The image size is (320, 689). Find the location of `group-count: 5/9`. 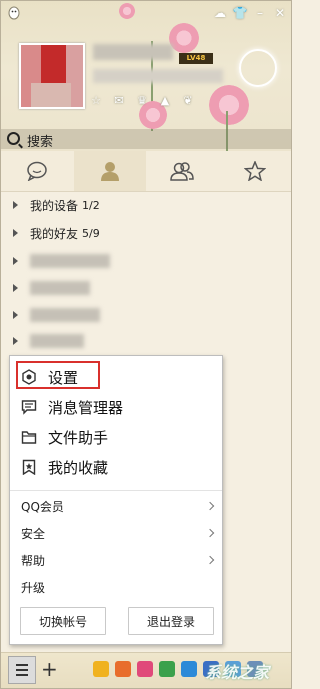

group-count: 5/9 is located at coordinates (91, 233).